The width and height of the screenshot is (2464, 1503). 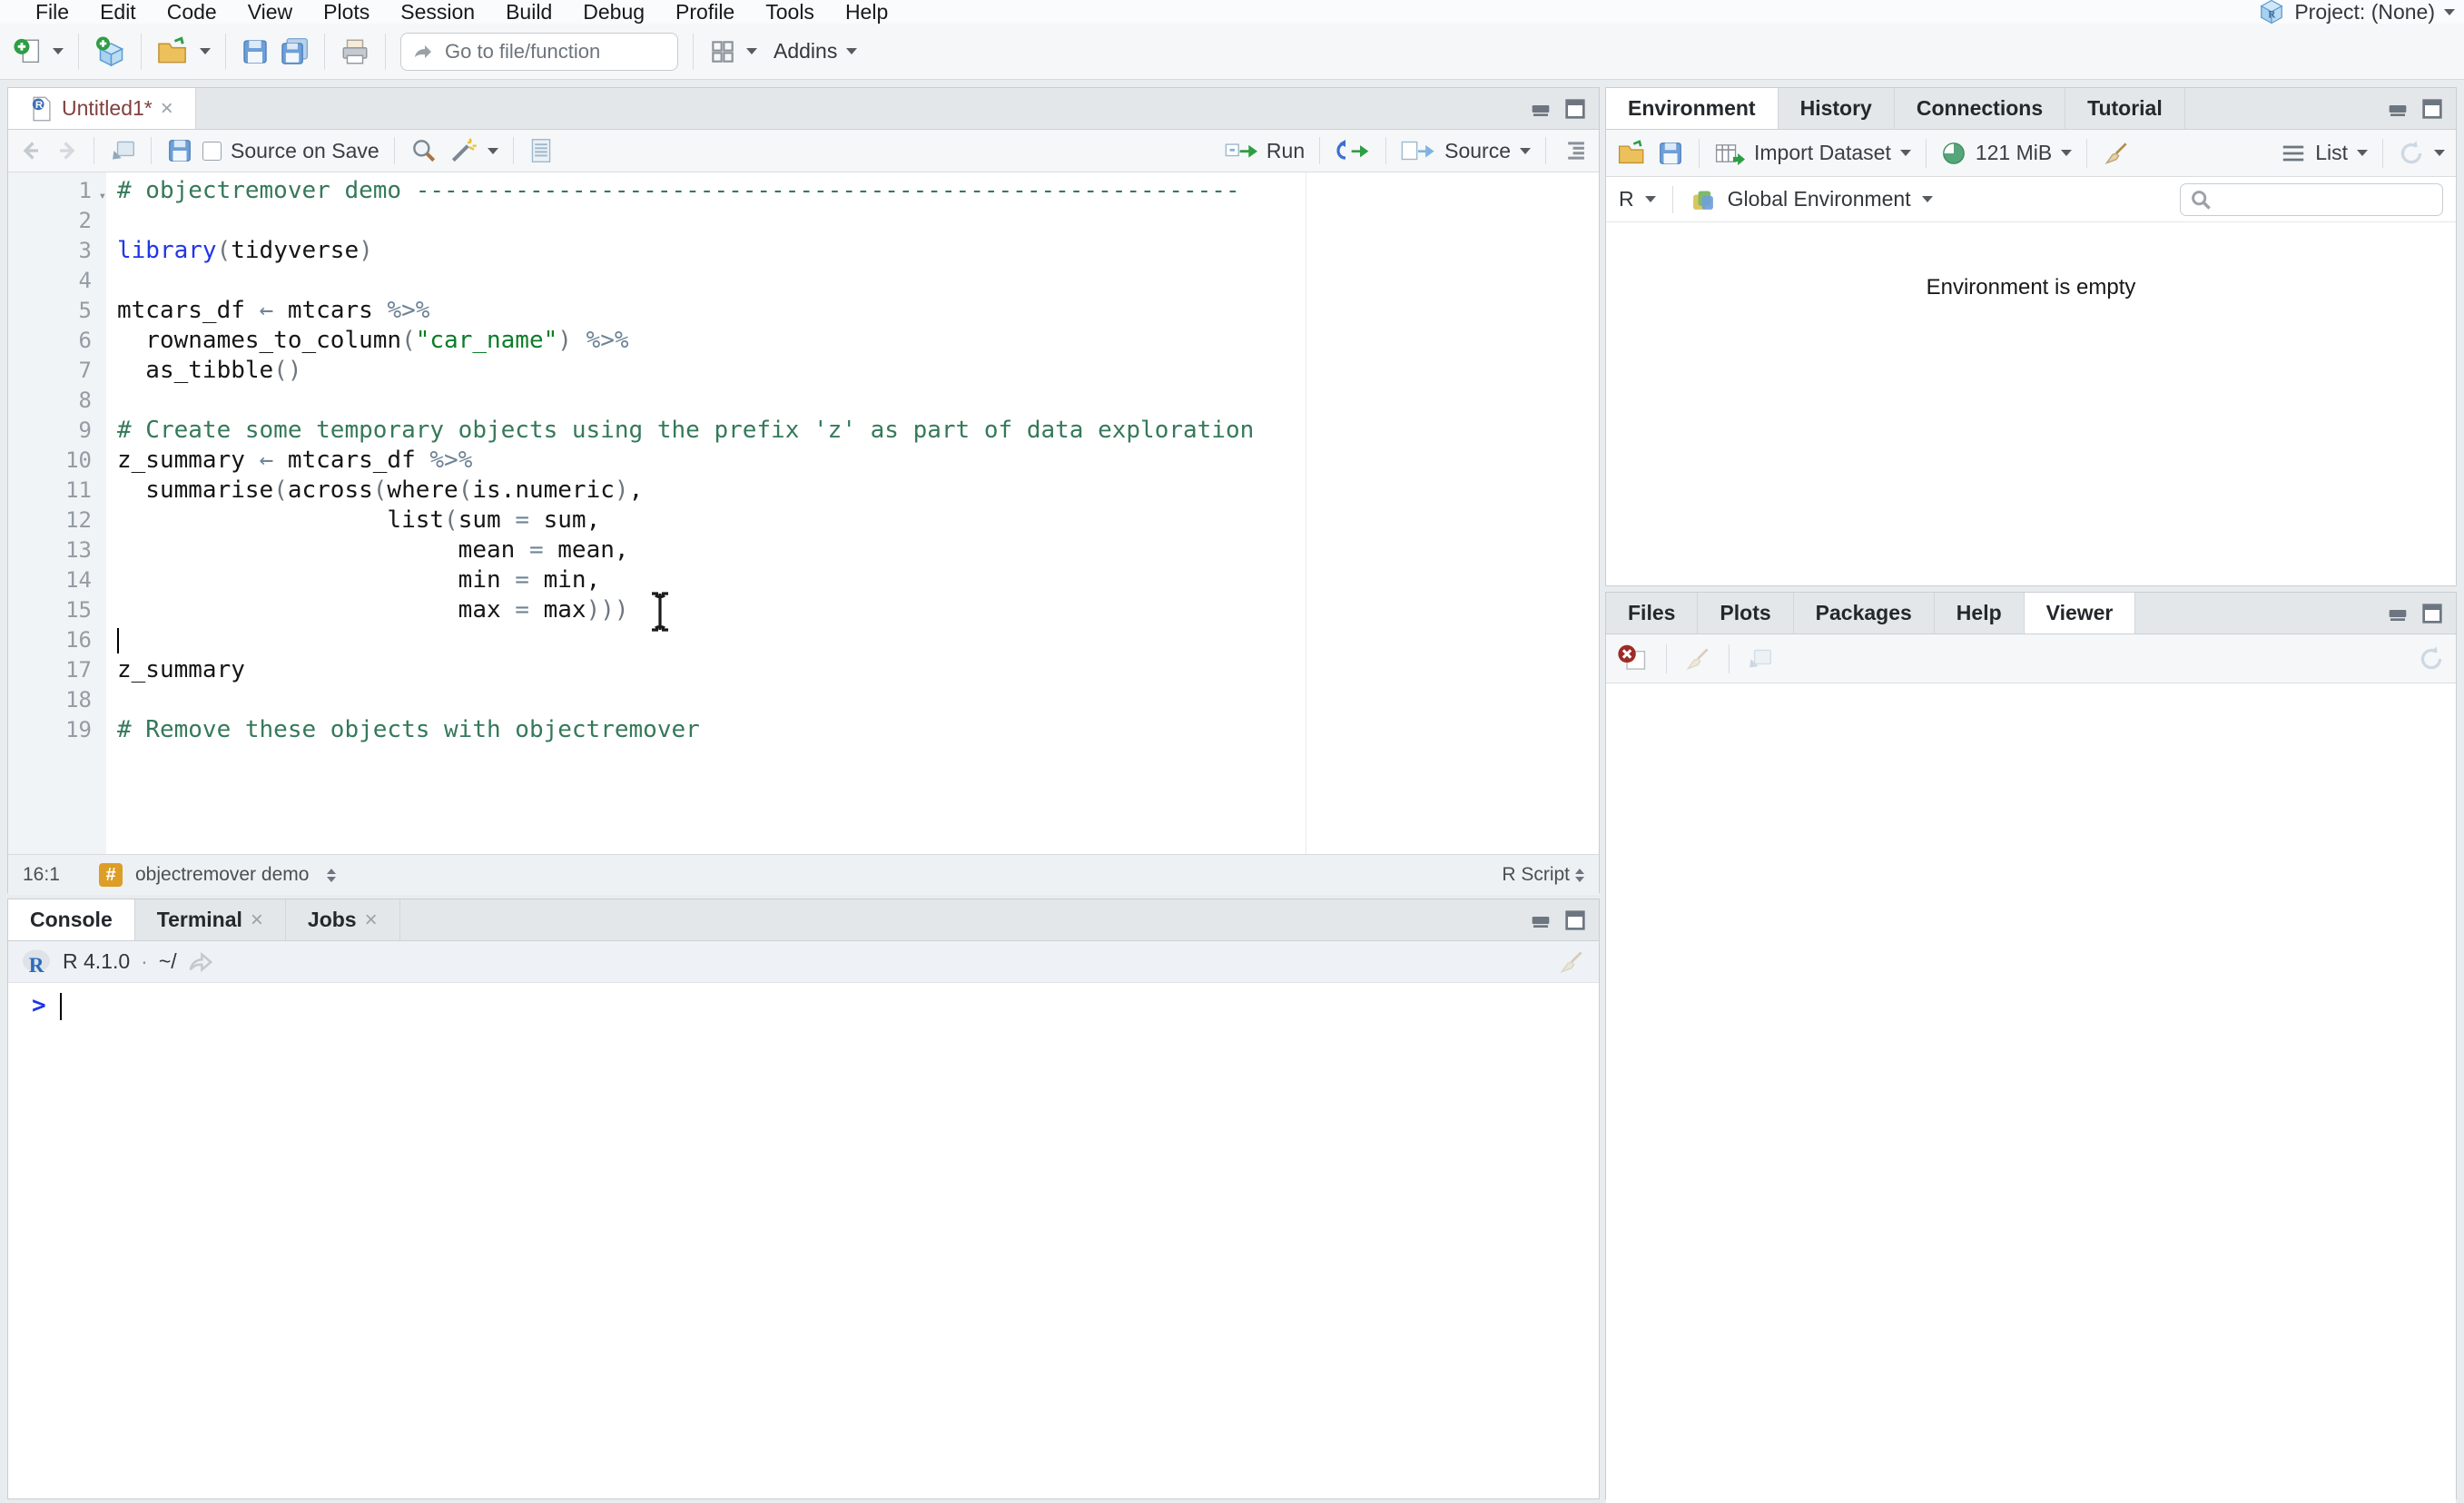 What do you see at coordinates (751, 51) in the screenshot?
I see `panes-menu-caret` at bounding box center [751, 51].